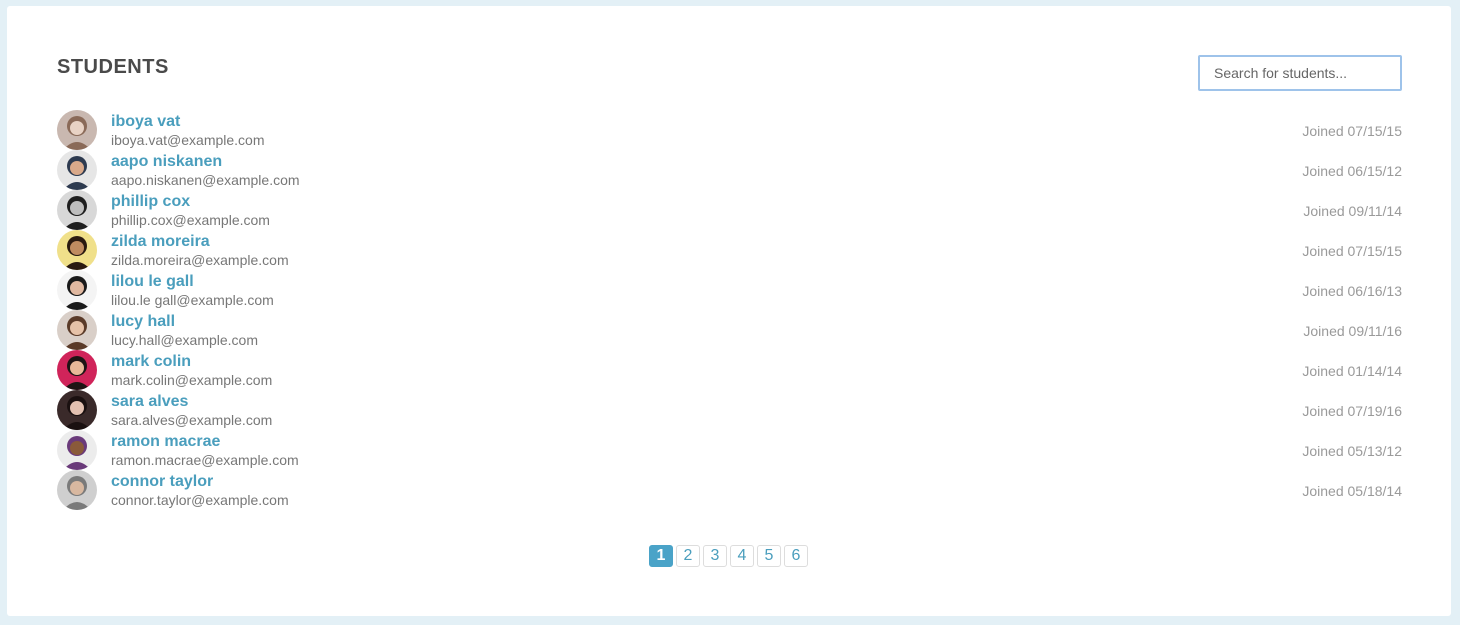 Image resolution: width=1460 pixels, height=625 pixels. What do you see at coordinates (160, 242) in the screenshot?
I see `student-name-link: zilda moreira` at bounding box center [160, 242].